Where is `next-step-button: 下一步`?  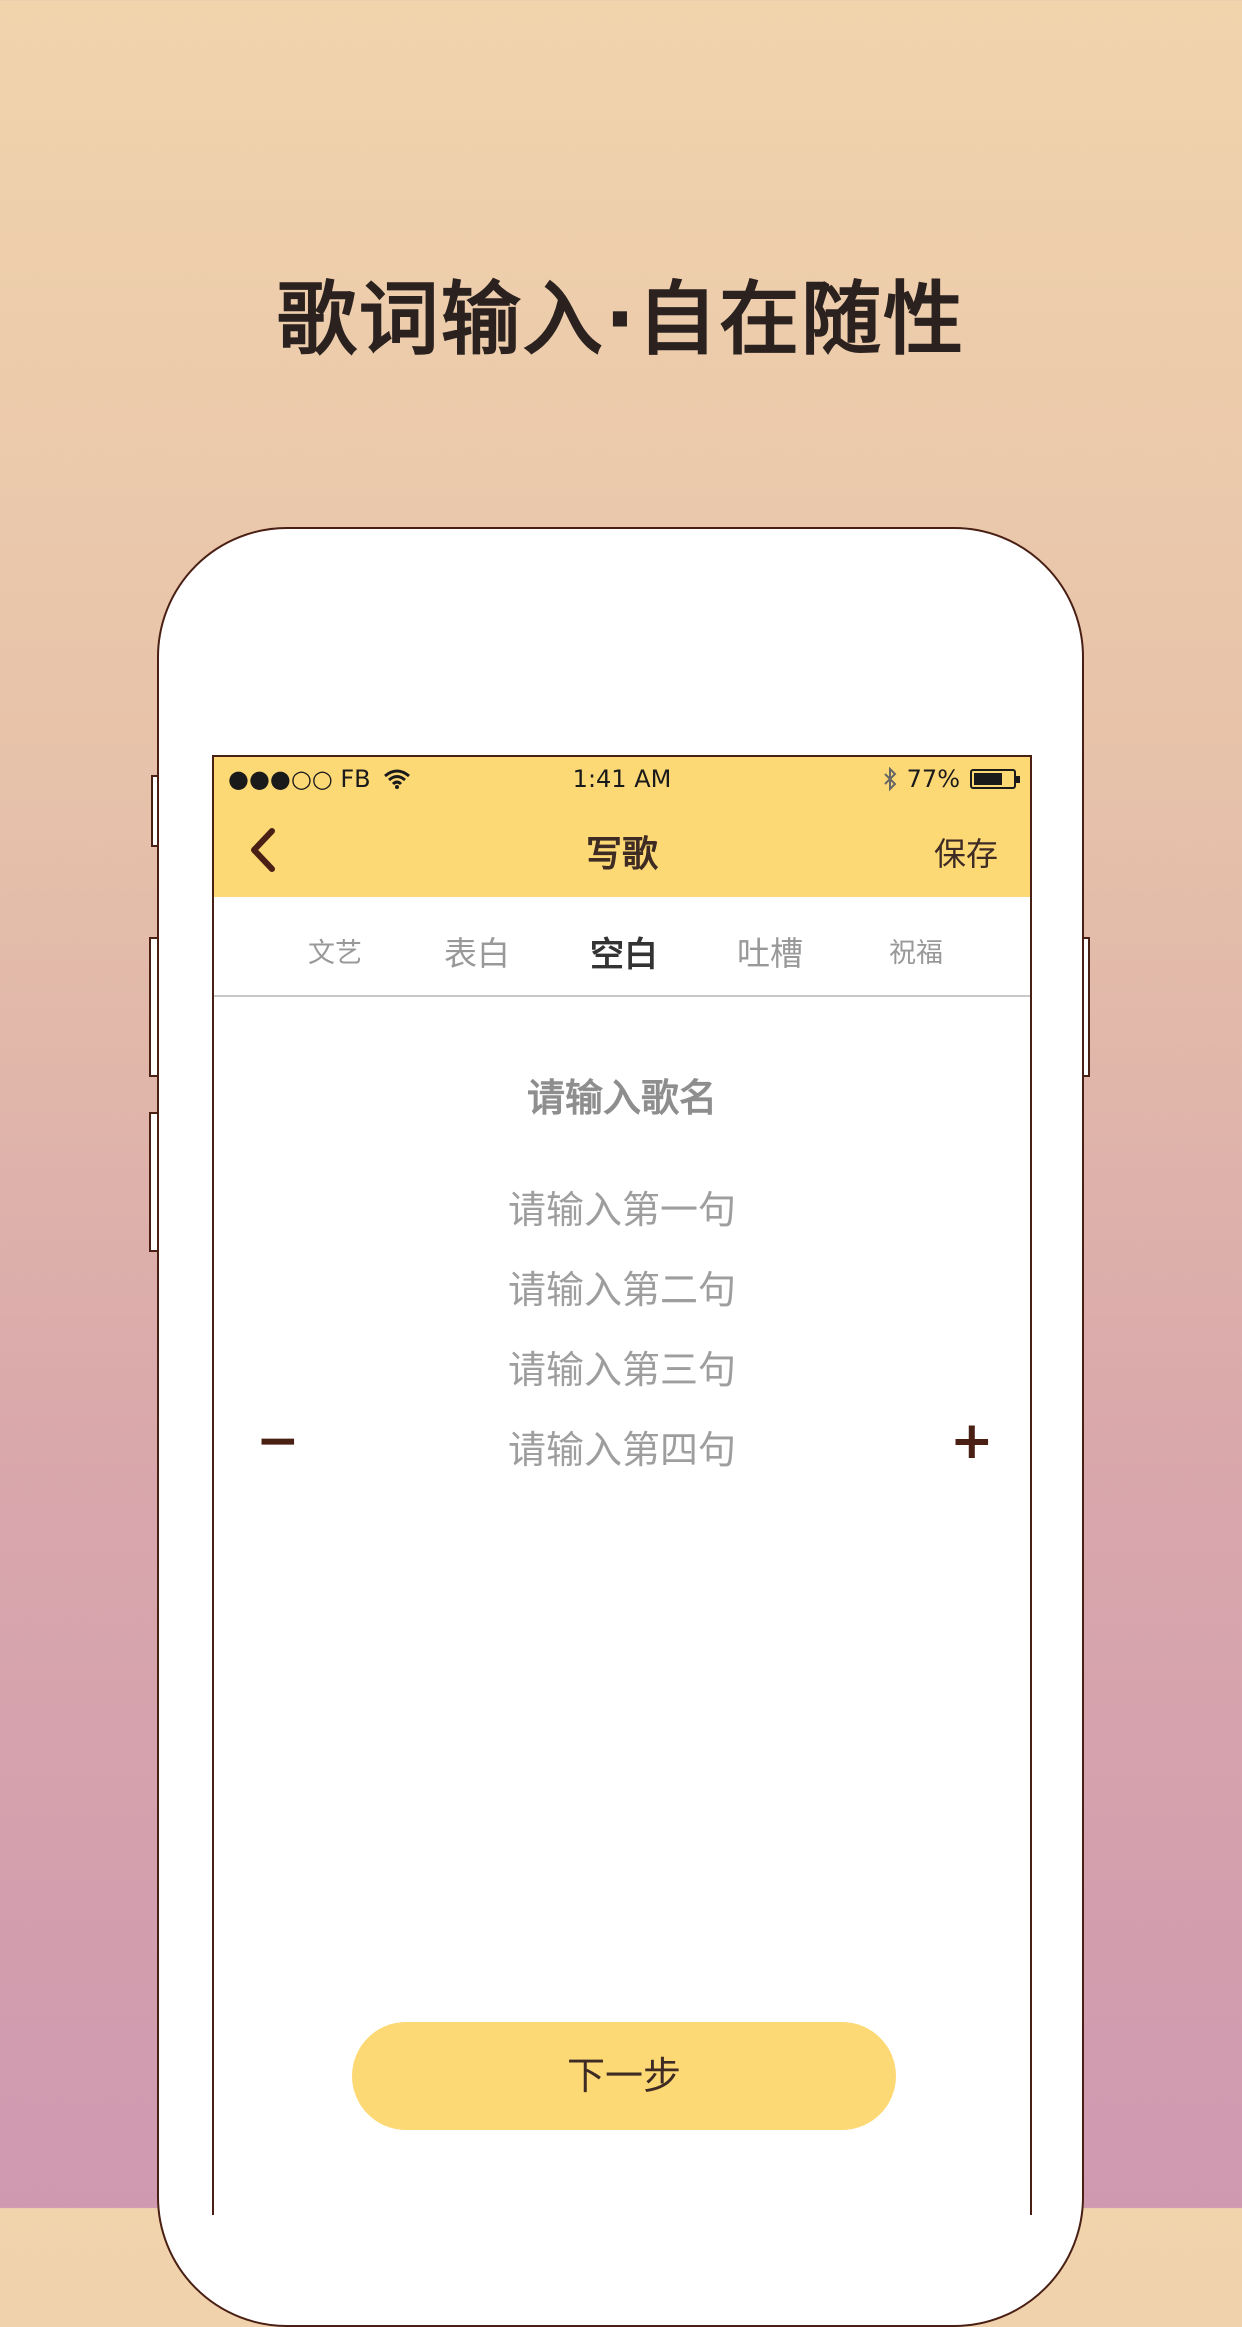 next-step-button: 下一步 is located at coordinates (624, 2076).